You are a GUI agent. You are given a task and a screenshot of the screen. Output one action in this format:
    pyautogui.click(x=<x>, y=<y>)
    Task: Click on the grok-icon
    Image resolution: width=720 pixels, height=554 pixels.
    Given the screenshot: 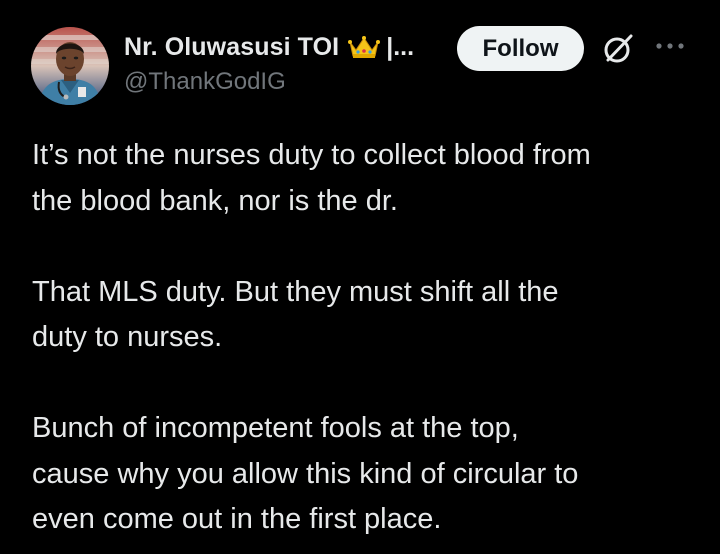 What is the action you would take?
    pyautogui.click(x=618, y=49)
    